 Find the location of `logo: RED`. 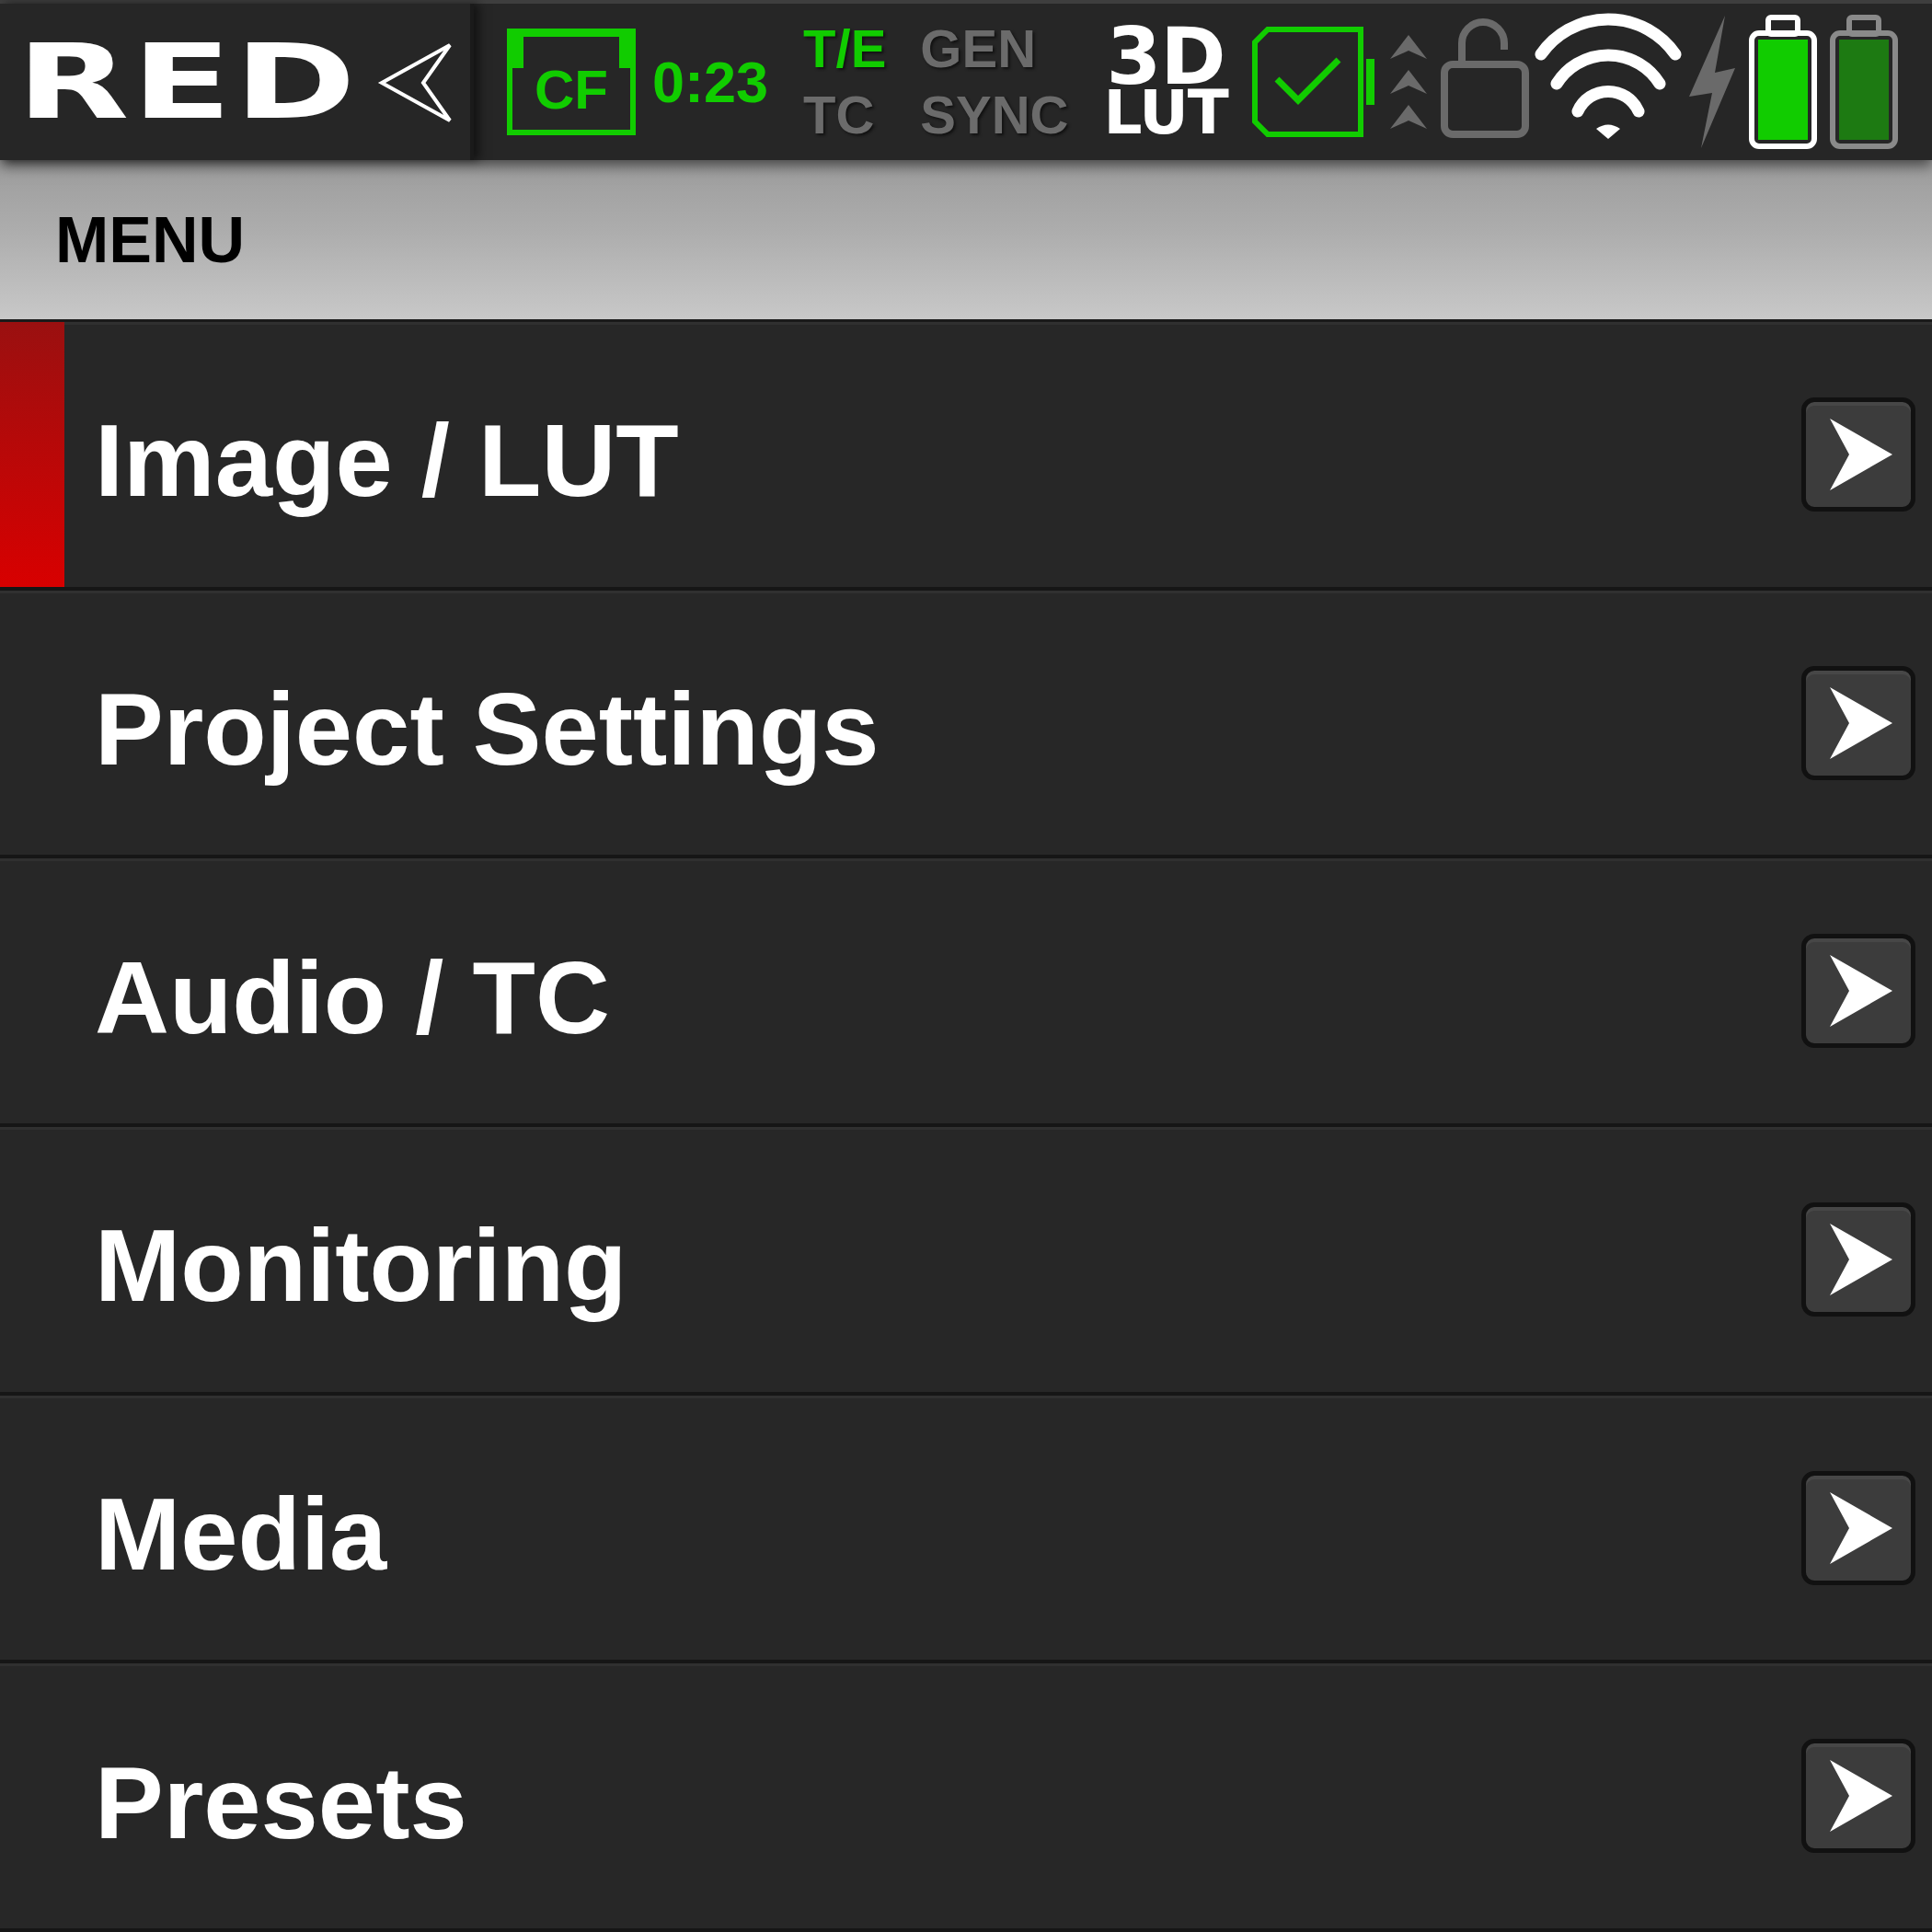

logo: RED is located at coordinates (188, 81).